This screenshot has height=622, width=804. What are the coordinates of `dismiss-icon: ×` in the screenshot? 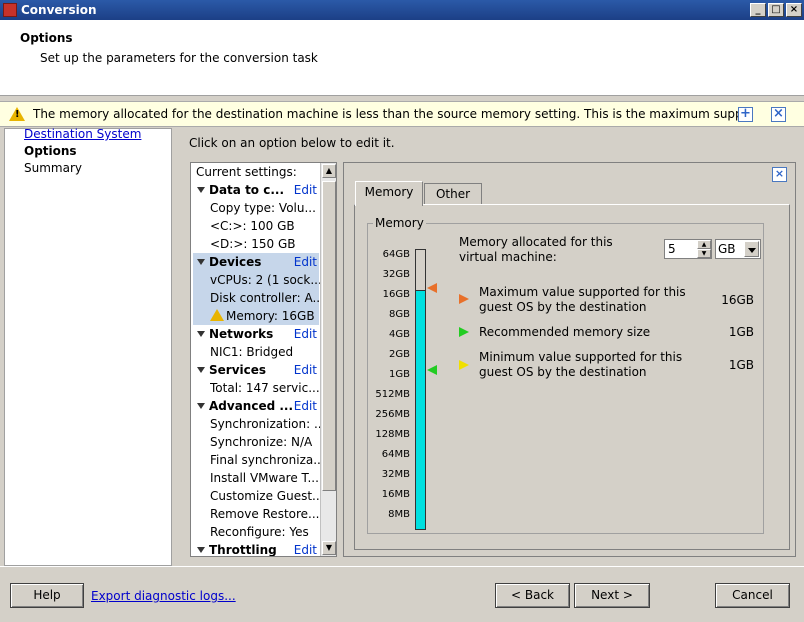 It's located at (778, 114).